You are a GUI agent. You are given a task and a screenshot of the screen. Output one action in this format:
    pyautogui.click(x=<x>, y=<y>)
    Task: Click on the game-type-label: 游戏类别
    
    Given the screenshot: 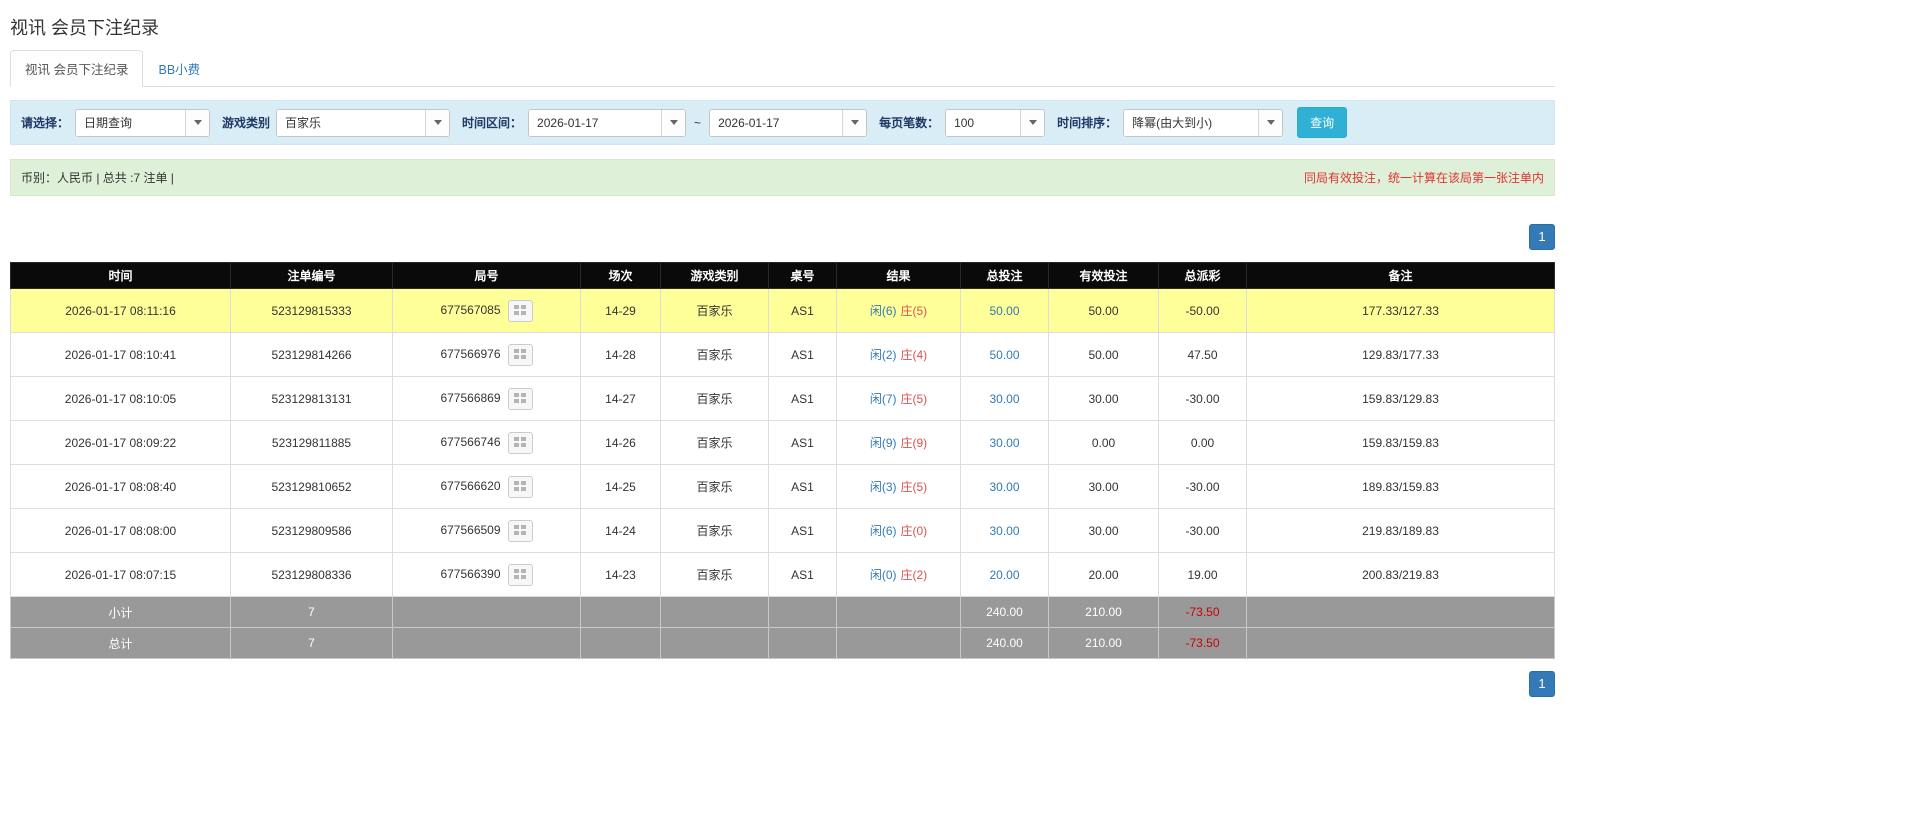 What is the action you would take?
    pyautogui.click(x=246, y=123)
    